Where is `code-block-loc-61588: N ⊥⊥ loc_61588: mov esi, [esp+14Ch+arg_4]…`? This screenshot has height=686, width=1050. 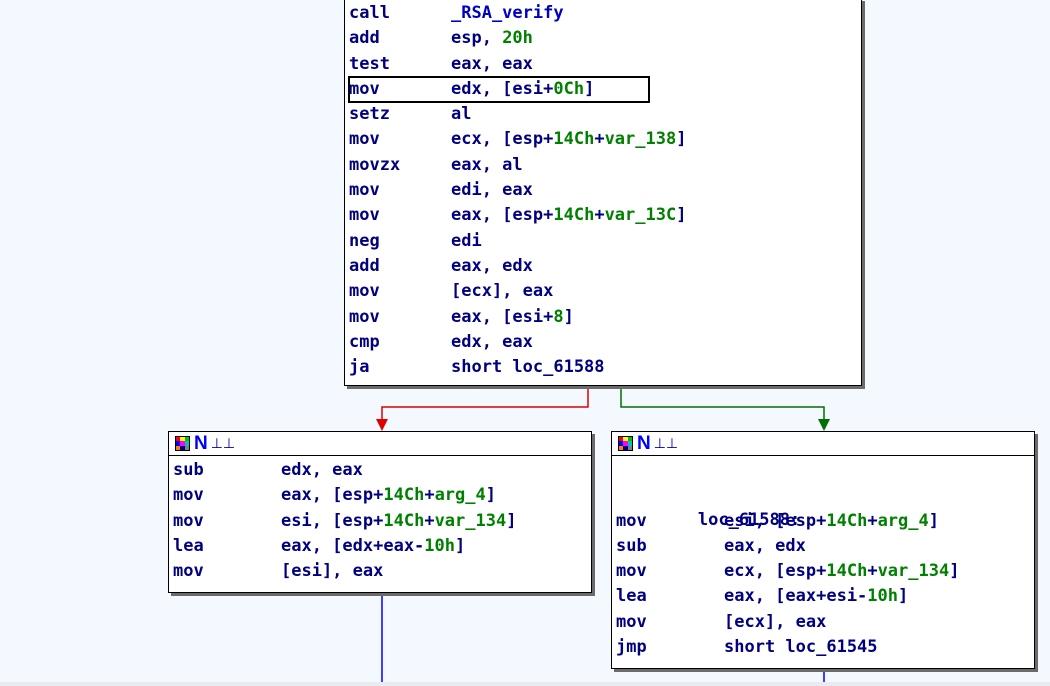
code-block-loc-61588: N ⊥⊥ loc_61588: mov esi, [esp+14Ch+arg_4]… is located at coordinates (823, 550).